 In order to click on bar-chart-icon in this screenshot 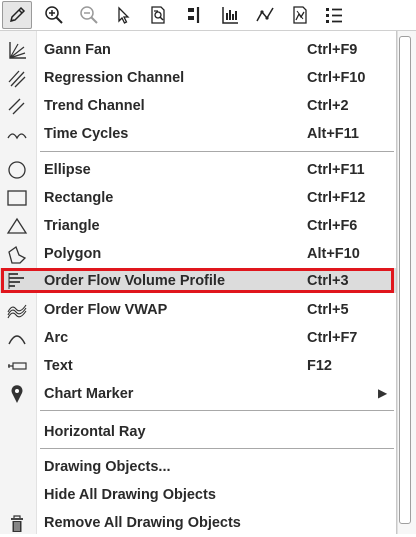, I will do `click(230, 15)`.